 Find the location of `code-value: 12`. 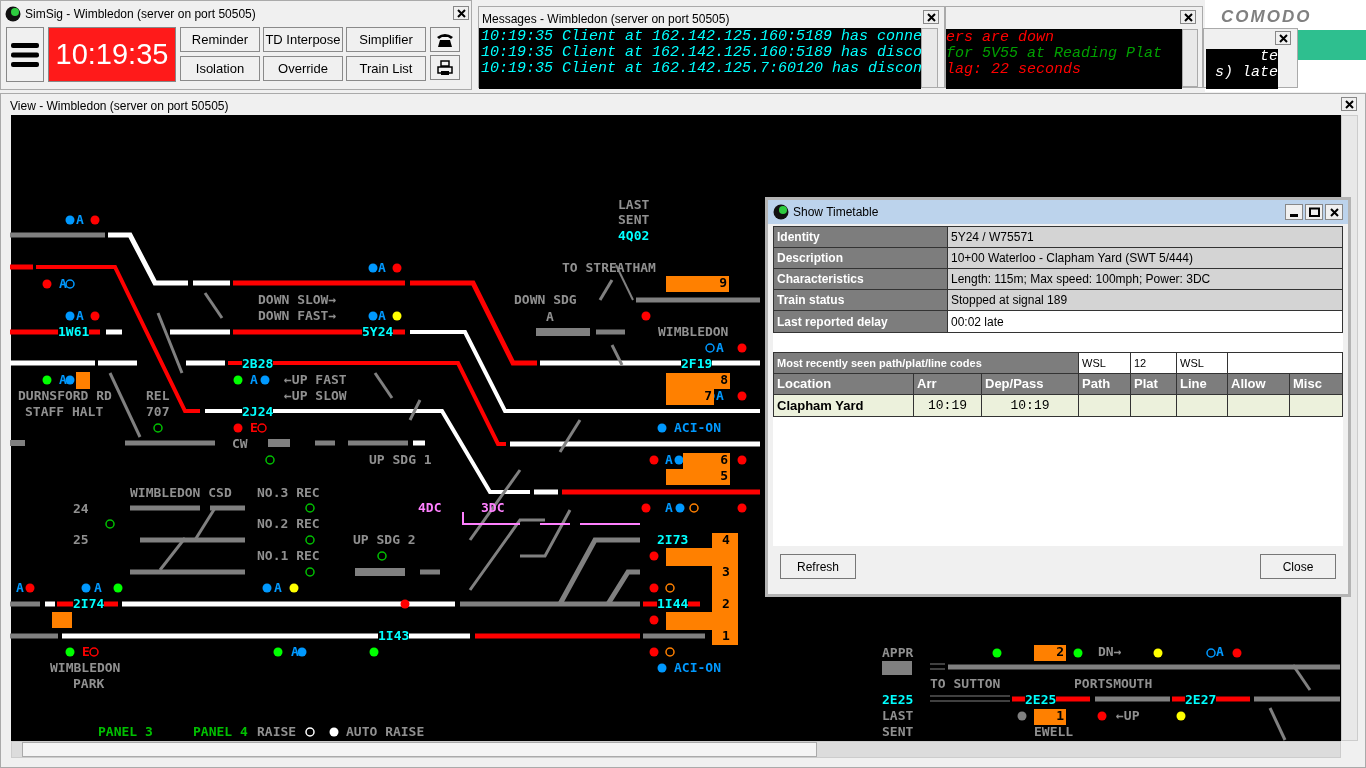

code-value: 12 is located at coordinates (1153, 363).